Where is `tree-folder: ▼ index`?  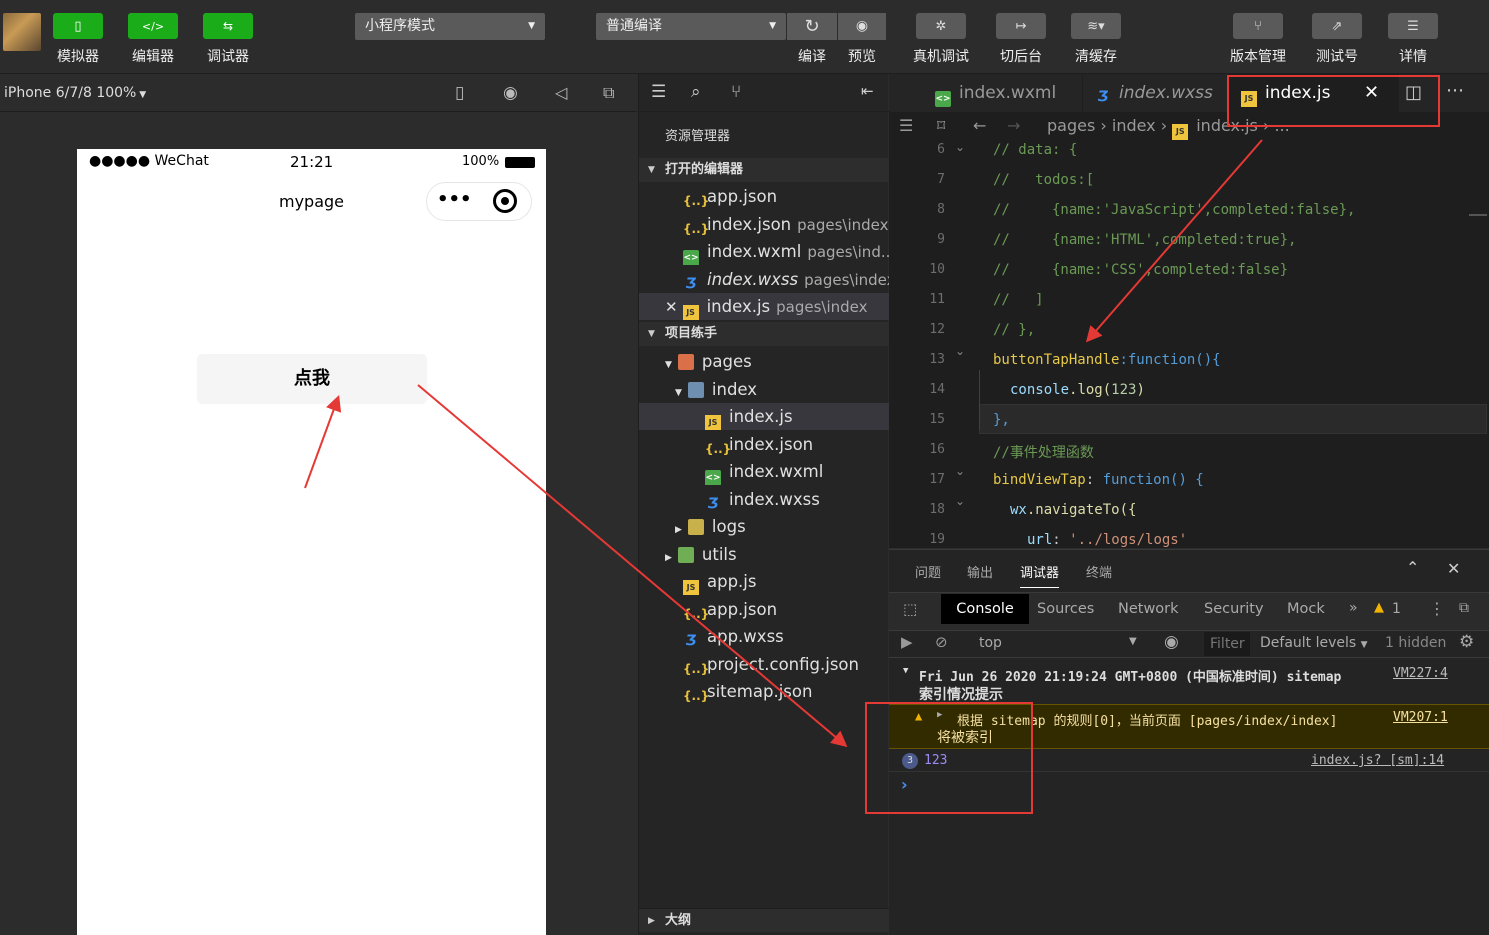 tree-folder: ▼ index is located at coordinates (764, 389).